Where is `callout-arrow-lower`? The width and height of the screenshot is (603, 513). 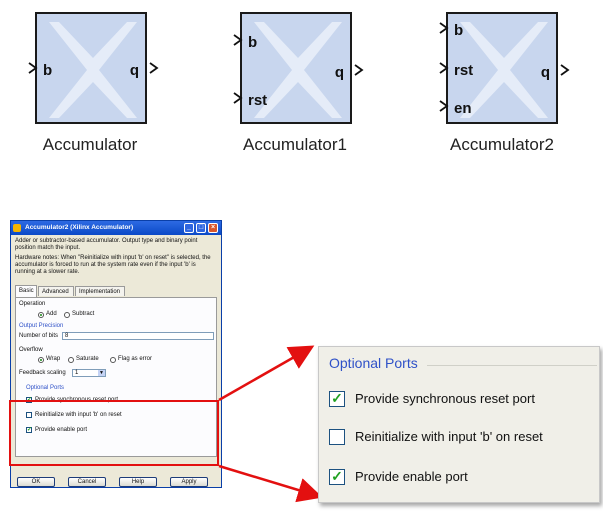
callout-arrow-lower is located at coordinates (270, 483).